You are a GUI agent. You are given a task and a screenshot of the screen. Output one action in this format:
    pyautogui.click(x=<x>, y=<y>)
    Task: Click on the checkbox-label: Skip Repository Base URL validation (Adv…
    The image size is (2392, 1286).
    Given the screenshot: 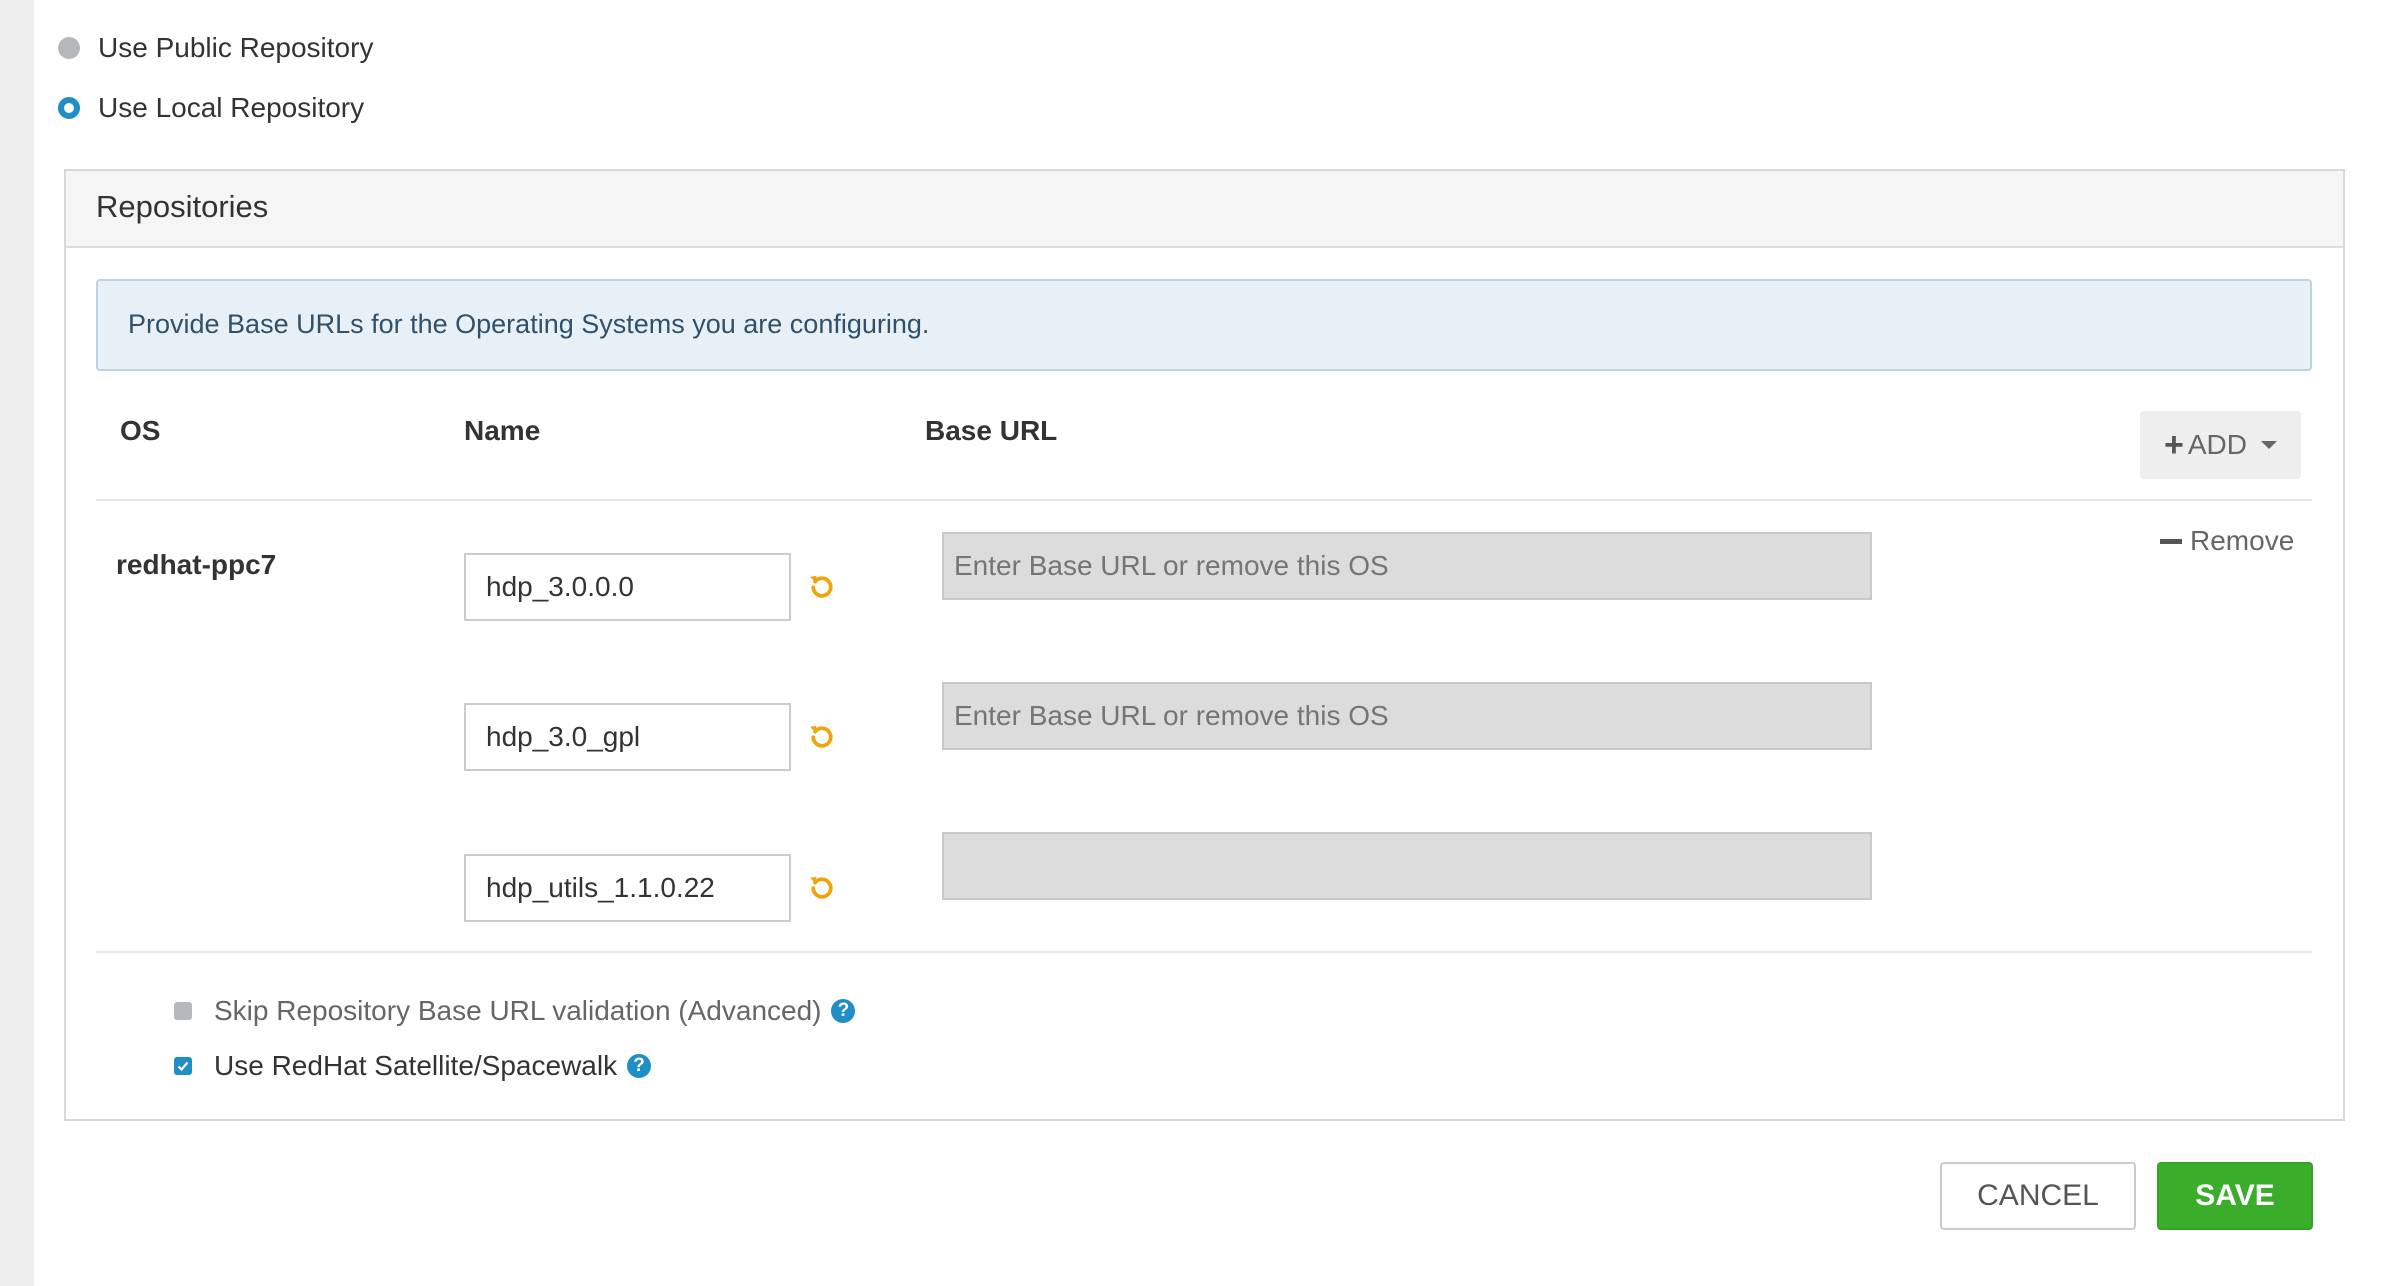 What is the action you would take?
    pyautogui.click(x=518, y=1010)
    